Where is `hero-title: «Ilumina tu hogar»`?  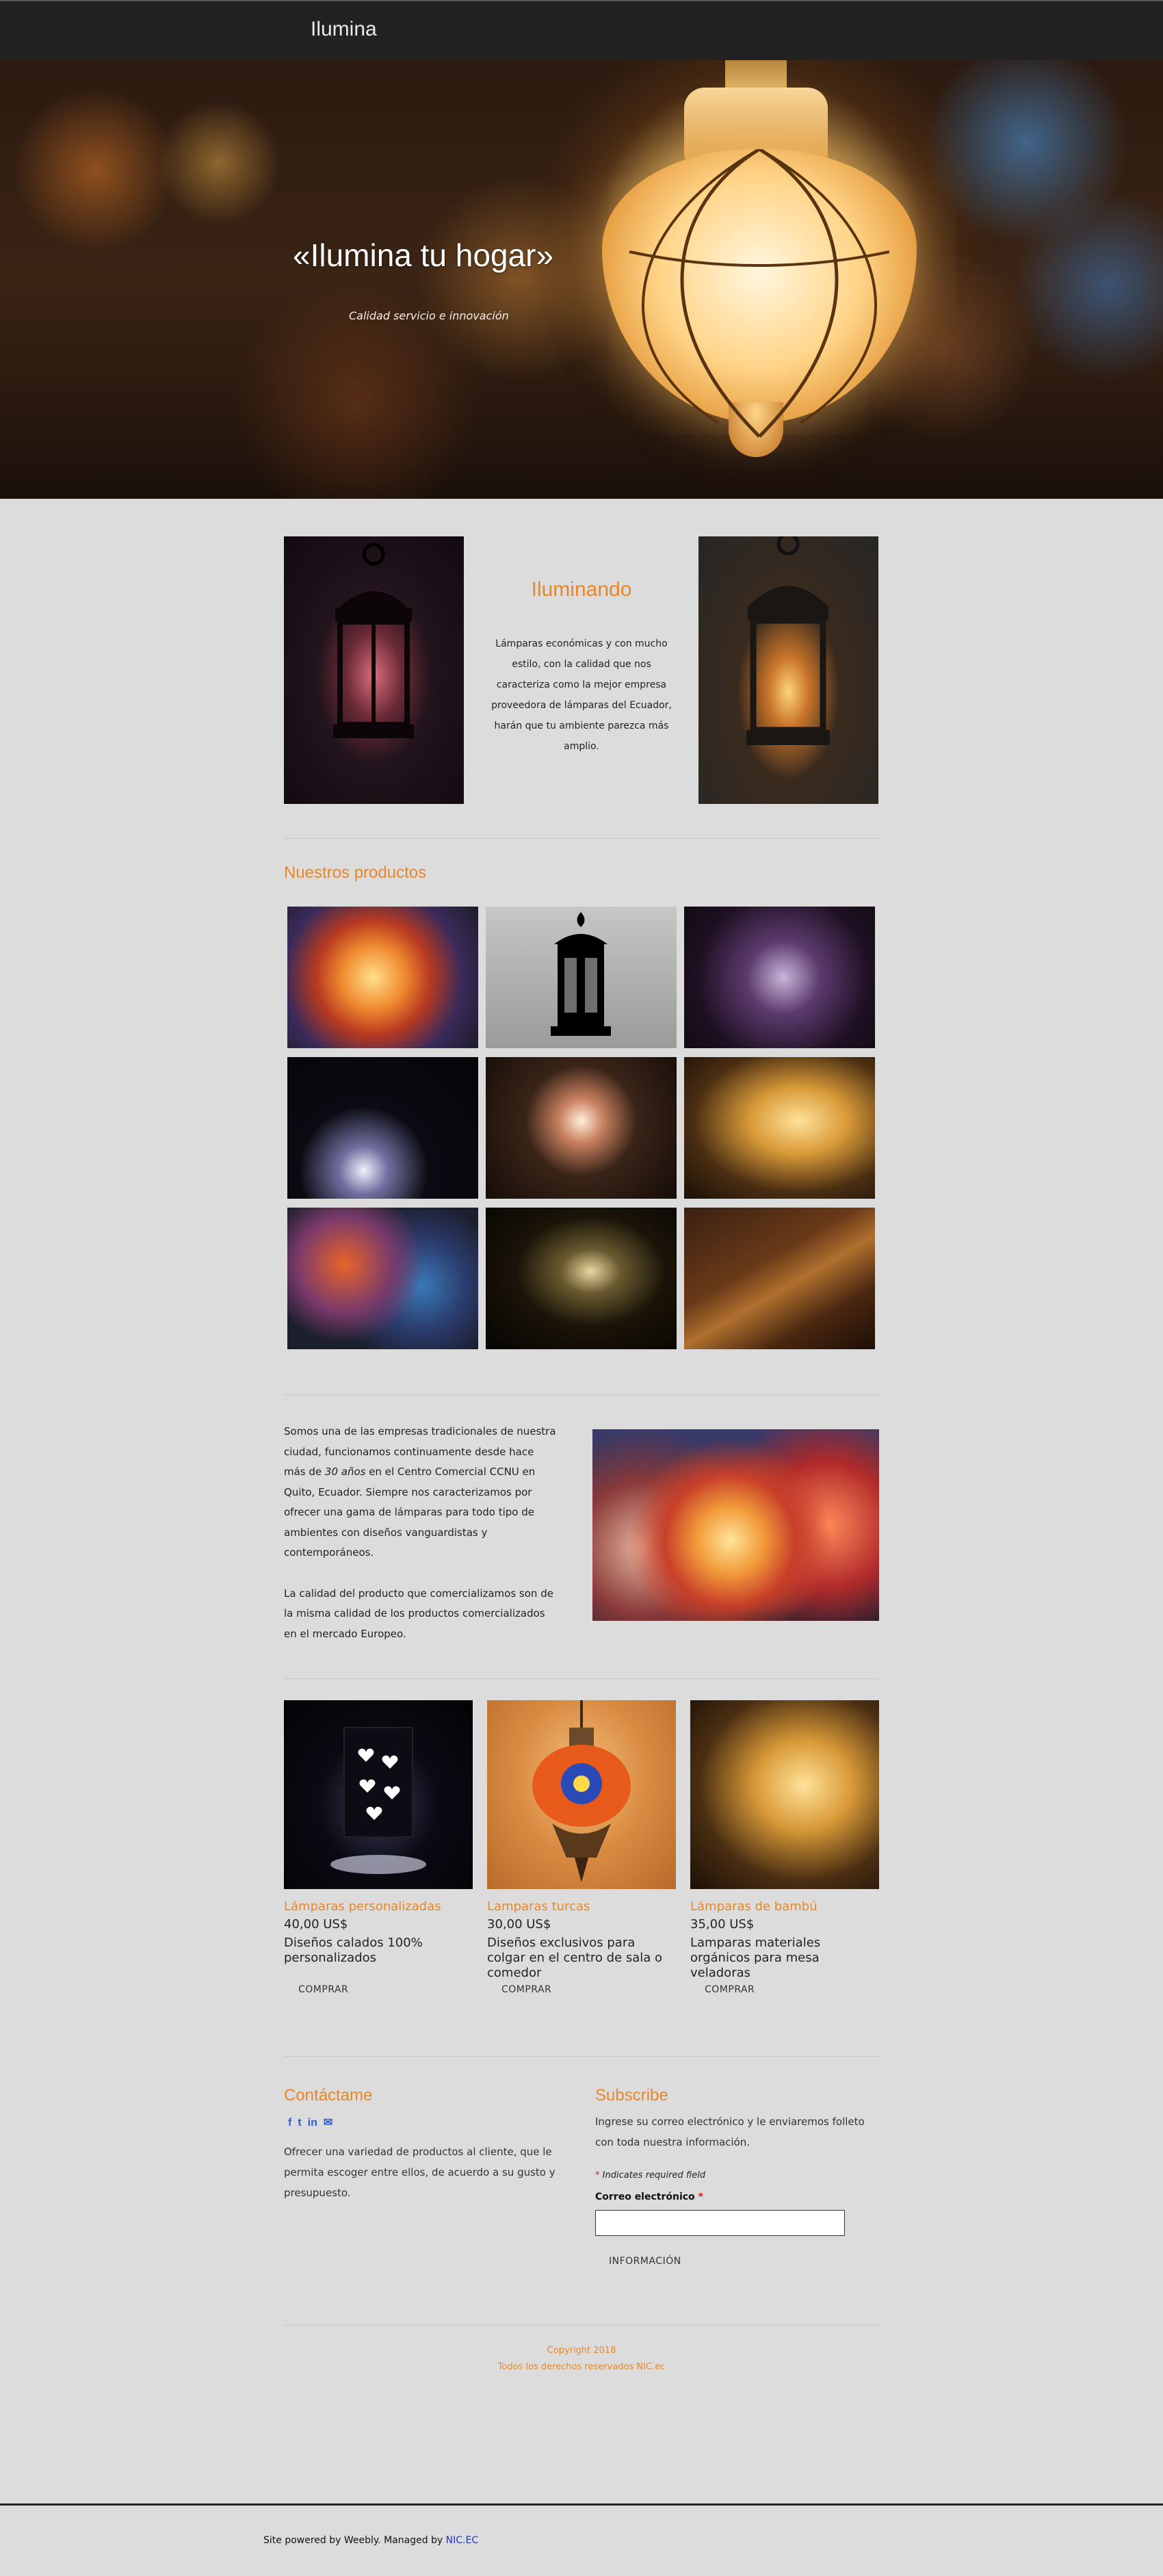 hero-title: «Ilumina tu hogar» is located at coordinates (423, 255).